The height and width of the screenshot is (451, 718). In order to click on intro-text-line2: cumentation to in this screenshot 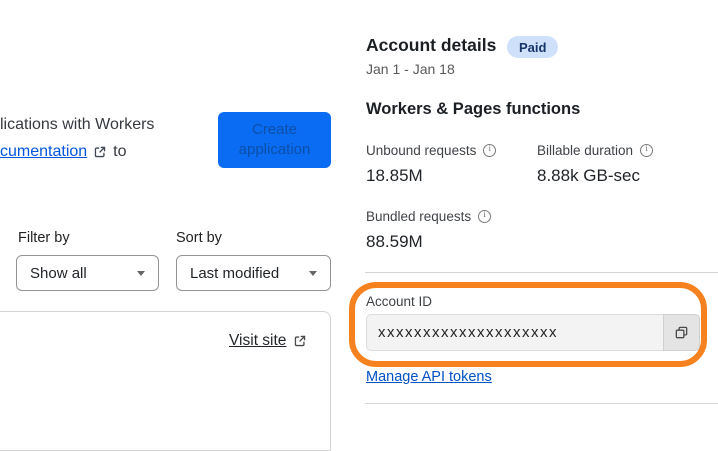, I will do `click(63, 152)`.